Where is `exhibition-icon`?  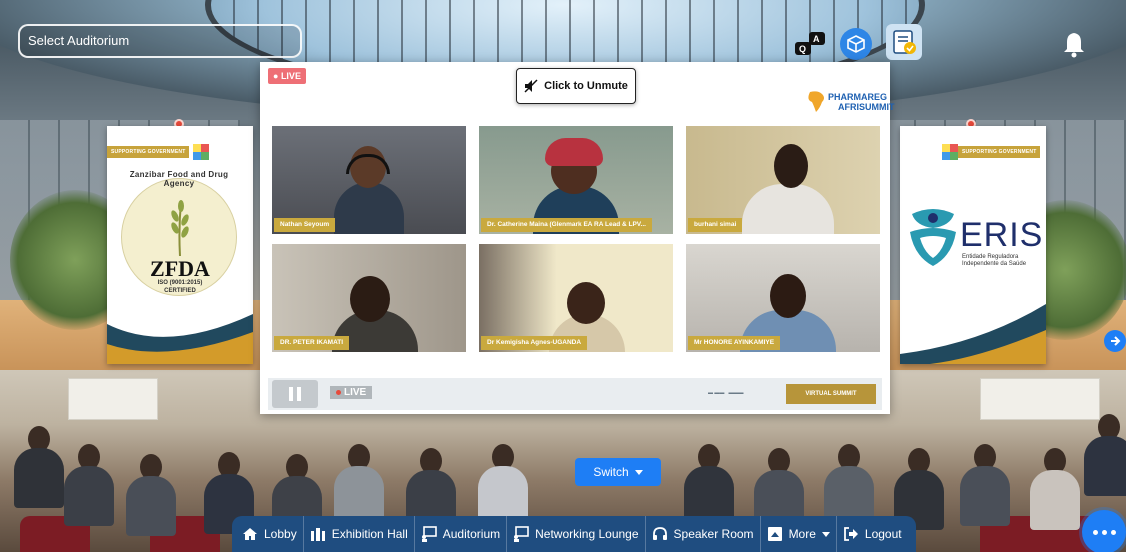 exhibition-icon is located at coordinates (318, 534).